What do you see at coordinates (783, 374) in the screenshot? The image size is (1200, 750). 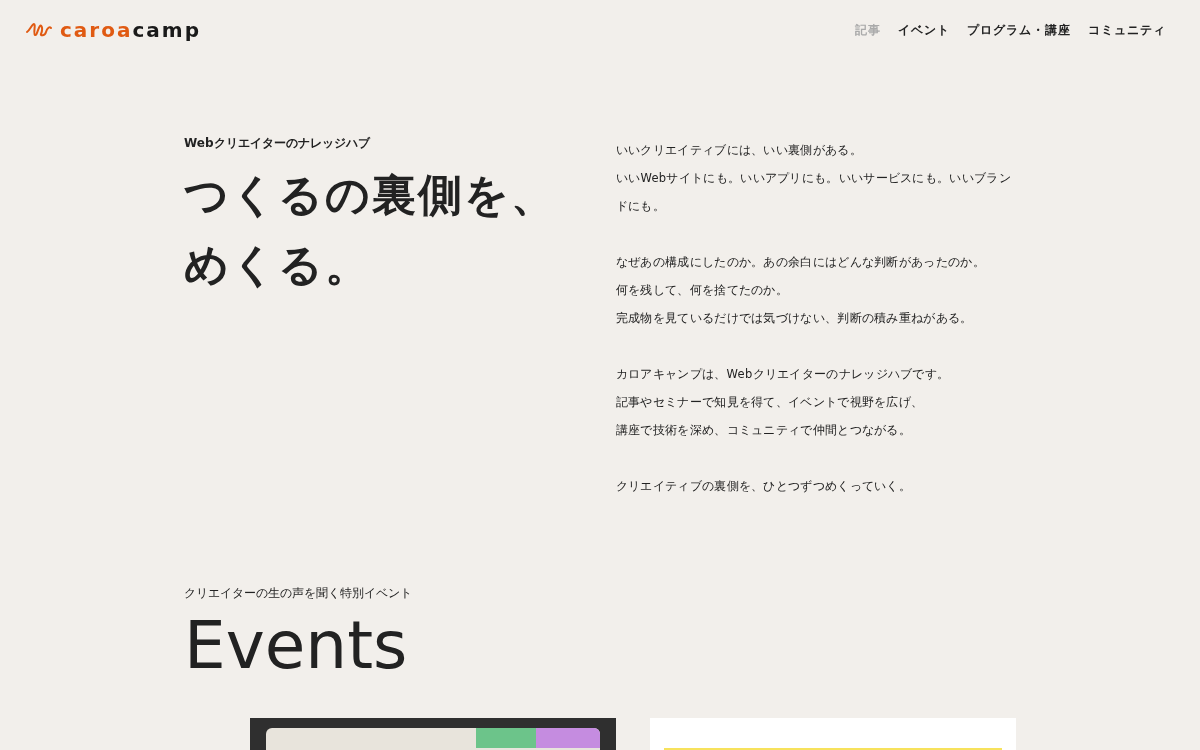 I see `intro-text: カロアキャンプは、Webクリエイターのナレッジハブです。` at bounding box center [783, 374].